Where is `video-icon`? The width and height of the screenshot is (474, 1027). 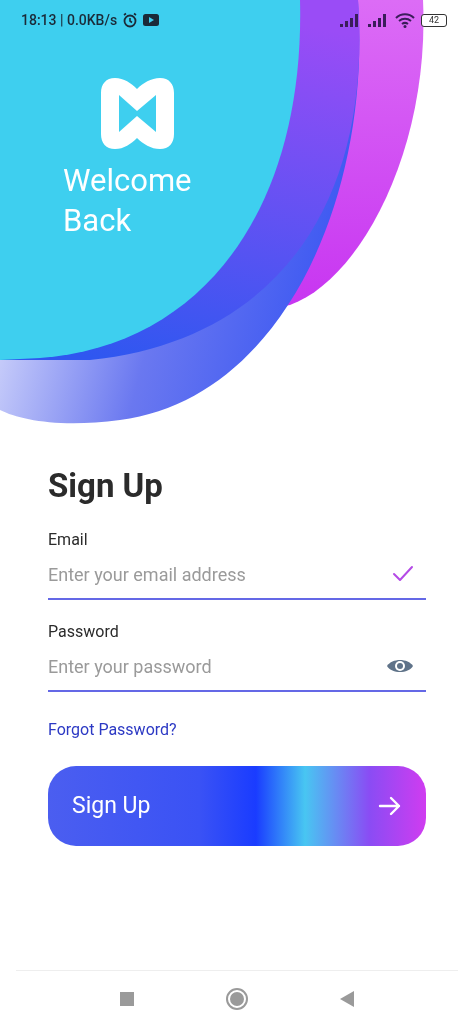 video-icon is located at coordinates (151, 20).